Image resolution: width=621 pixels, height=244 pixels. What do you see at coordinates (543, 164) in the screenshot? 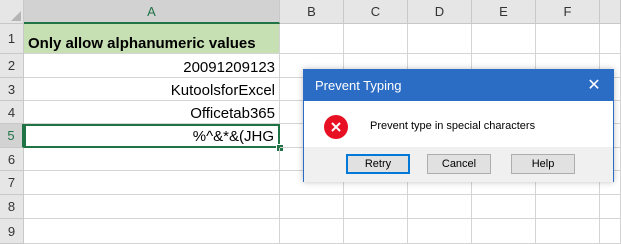
I see `help-button: Help` at bounding box center [543, 164].